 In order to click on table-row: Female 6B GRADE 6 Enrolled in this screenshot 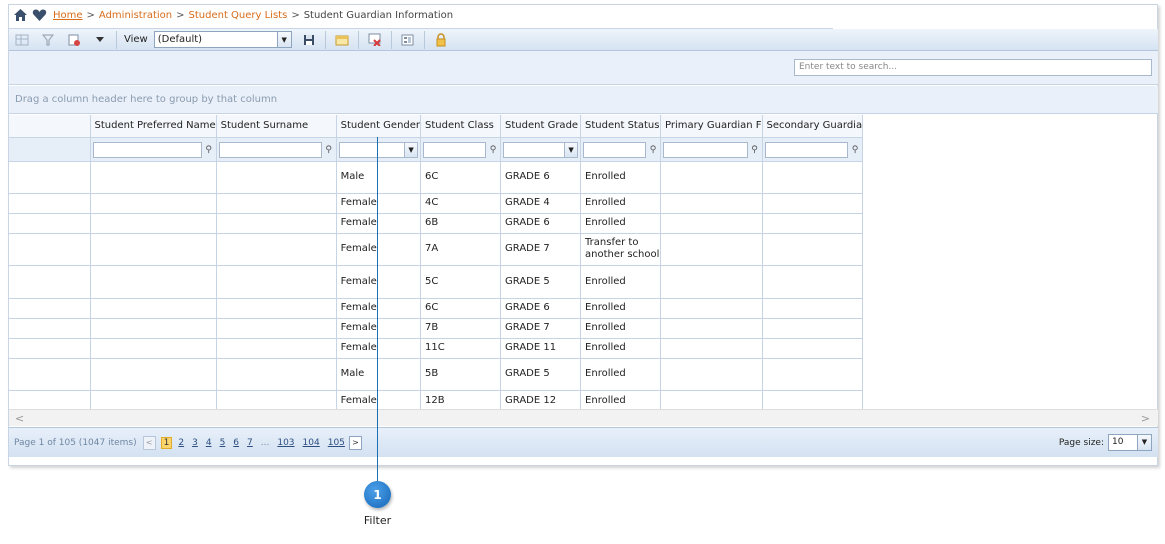, I will do `click(436, 223)`.